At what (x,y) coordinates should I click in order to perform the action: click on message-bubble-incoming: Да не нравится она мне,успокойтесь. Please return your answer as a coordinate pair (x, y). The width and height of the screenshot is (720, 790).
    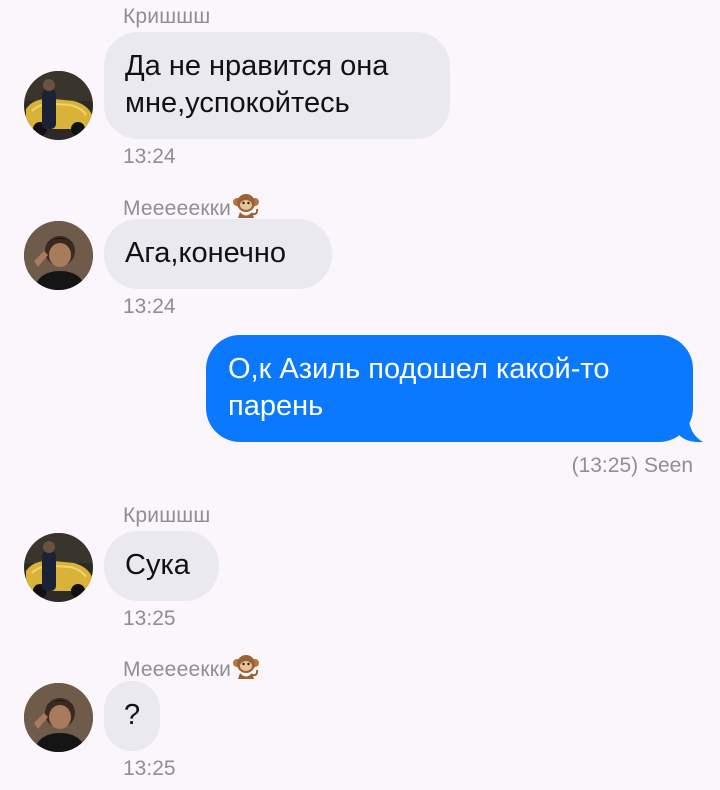
    Looking at the image, I should click on (277, 85).